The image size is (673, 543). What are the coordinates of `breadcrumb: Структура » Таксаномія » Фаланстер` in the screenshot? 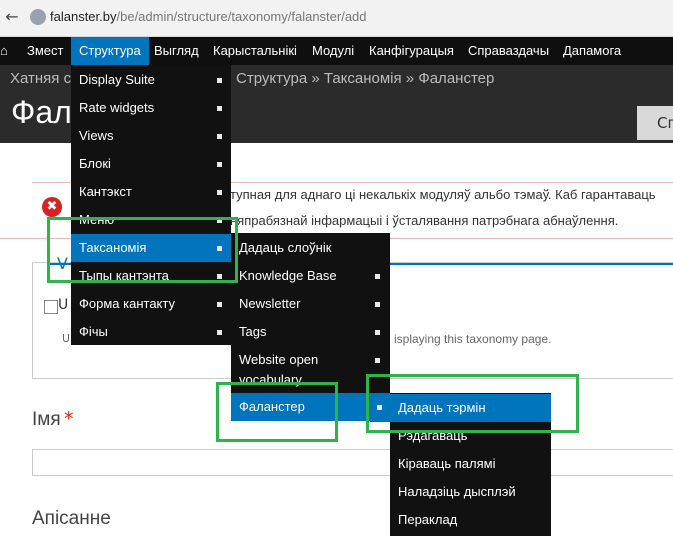 It's located at (365, 78).